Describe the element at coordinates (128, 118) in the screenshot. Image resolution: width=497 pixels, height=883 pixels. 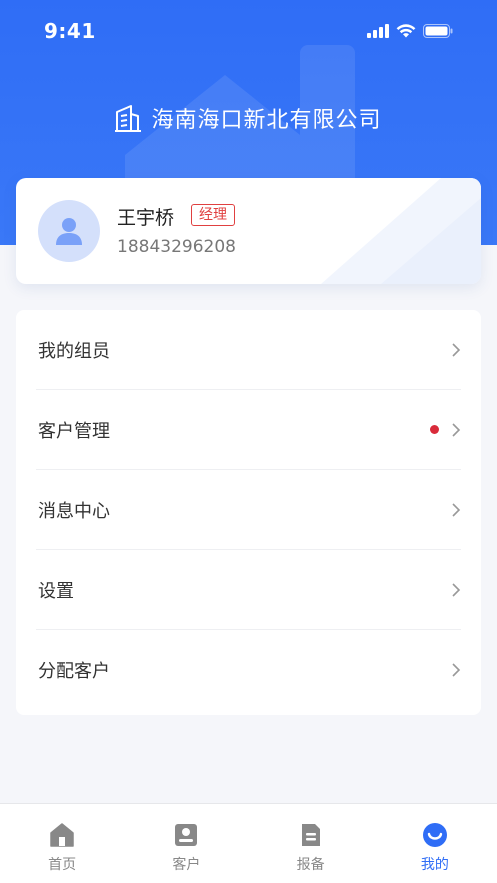
I see `building-icon` at that location.